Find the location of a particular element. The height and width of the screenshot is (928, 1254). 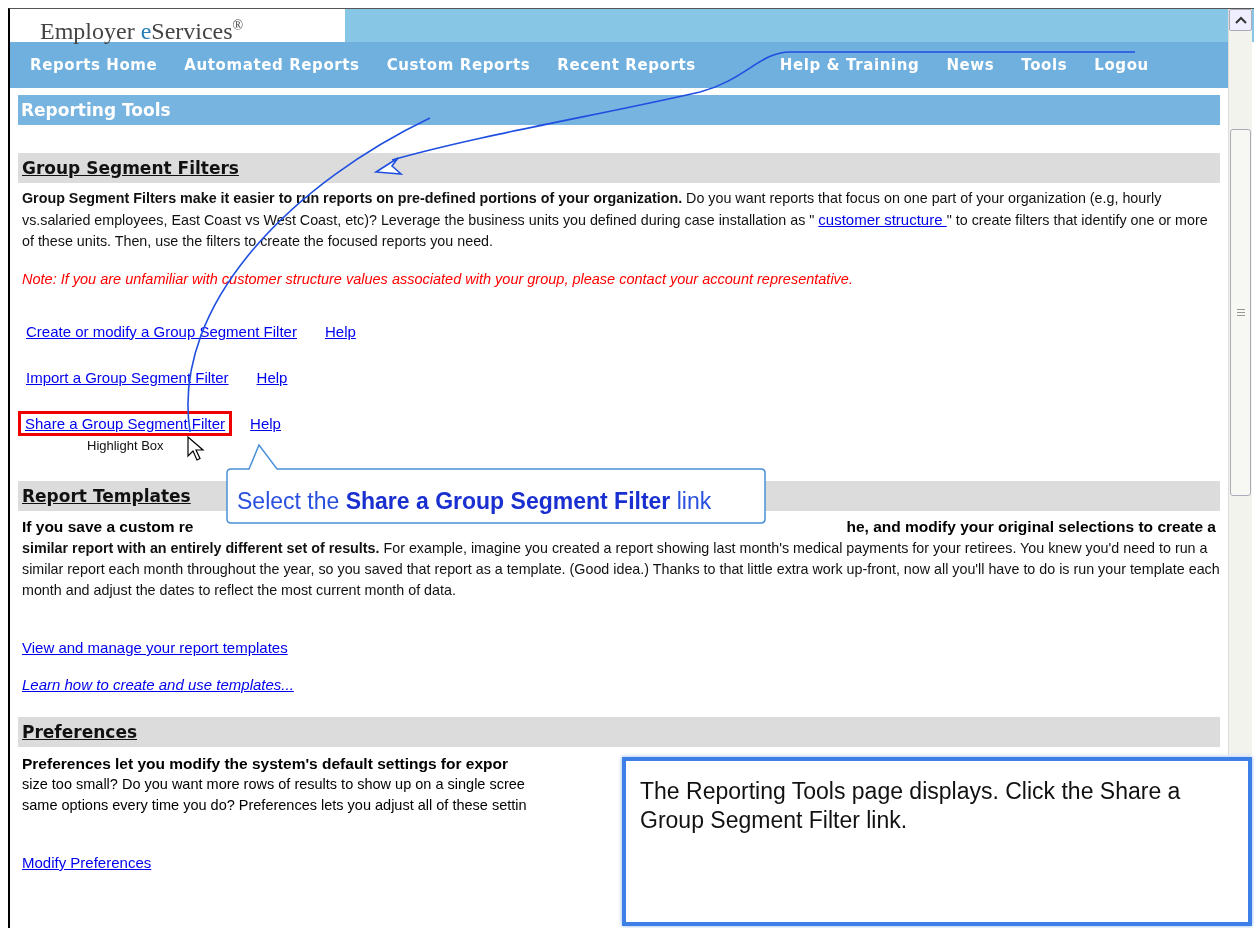

section-heading: Report Templates is located at coordinates (106, 496).